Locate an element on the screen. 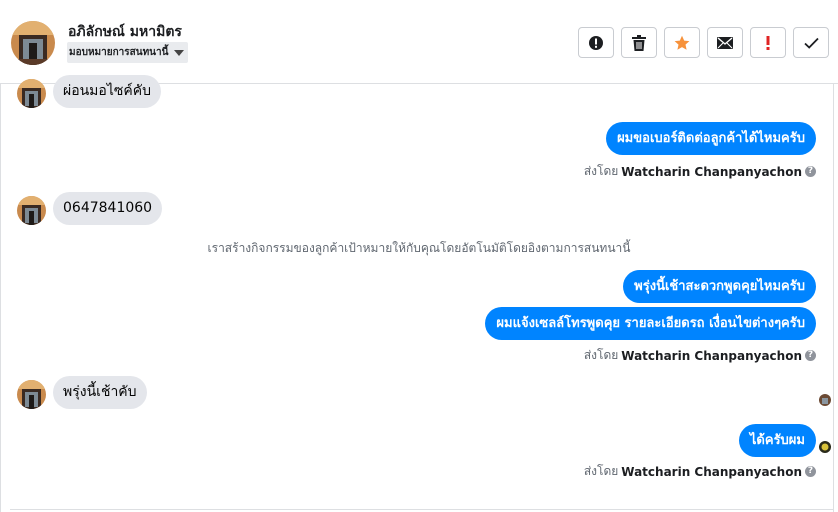 The image size is (838, 512). envelope-icon is located at coordinates (725, 42).